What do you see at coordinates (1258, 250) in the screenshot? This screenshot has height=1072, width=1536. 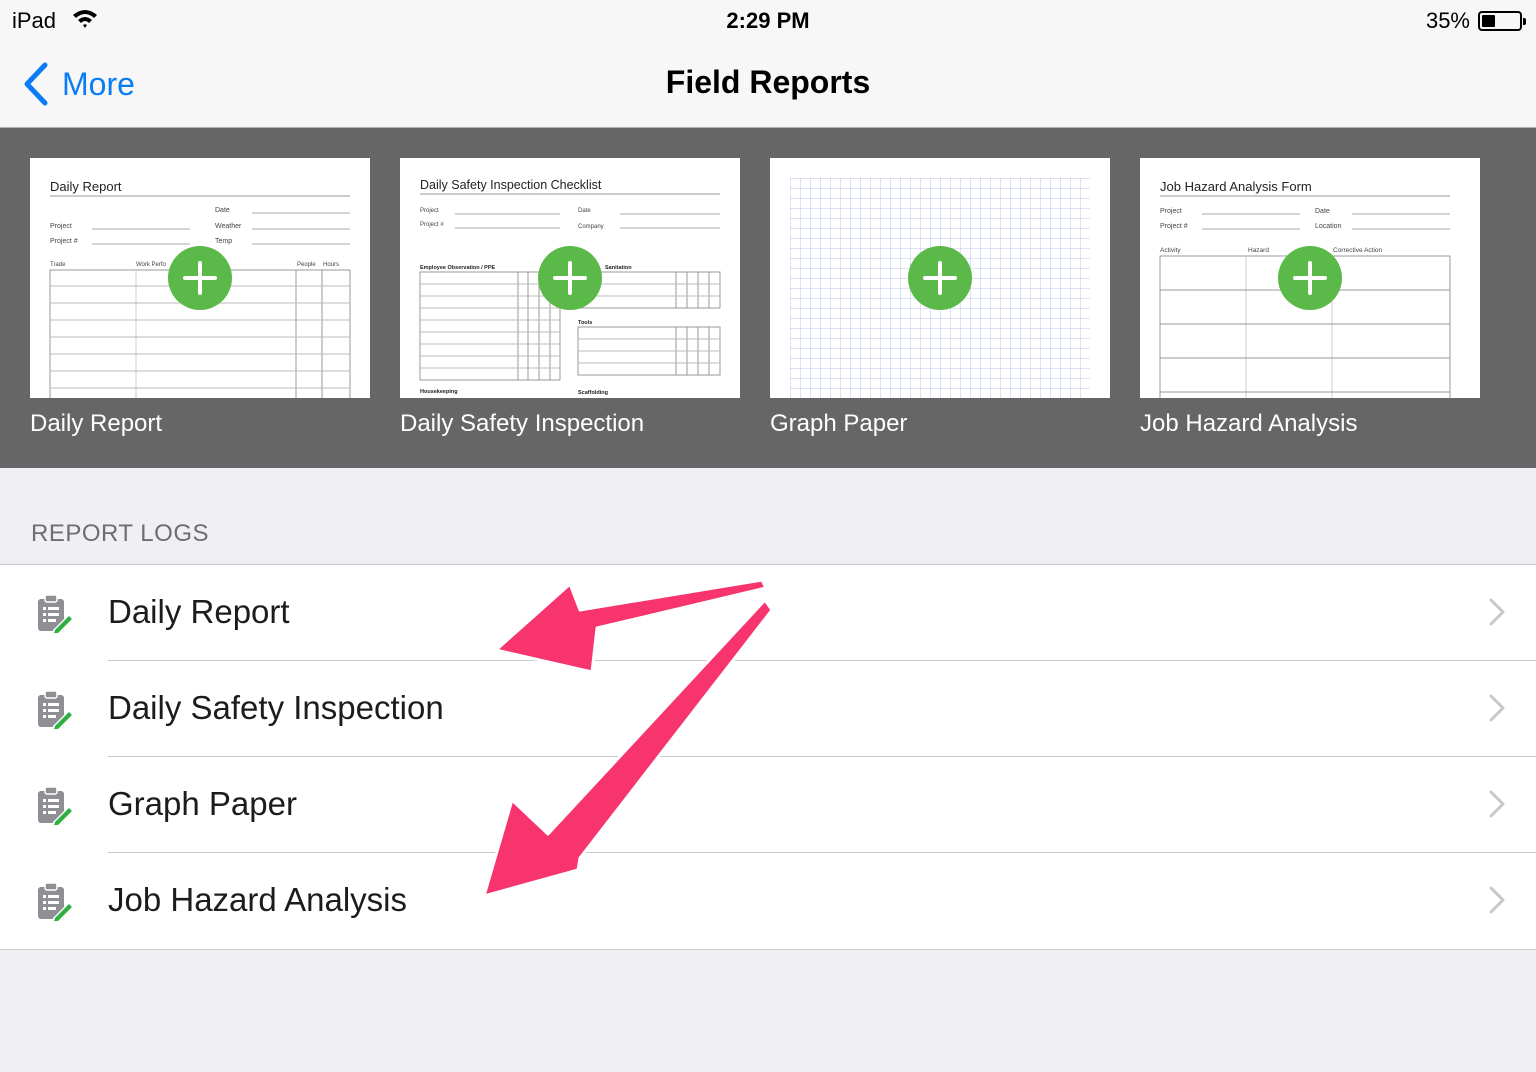 I see `svg-text: Hazard` at bounding box center [1258, 250].